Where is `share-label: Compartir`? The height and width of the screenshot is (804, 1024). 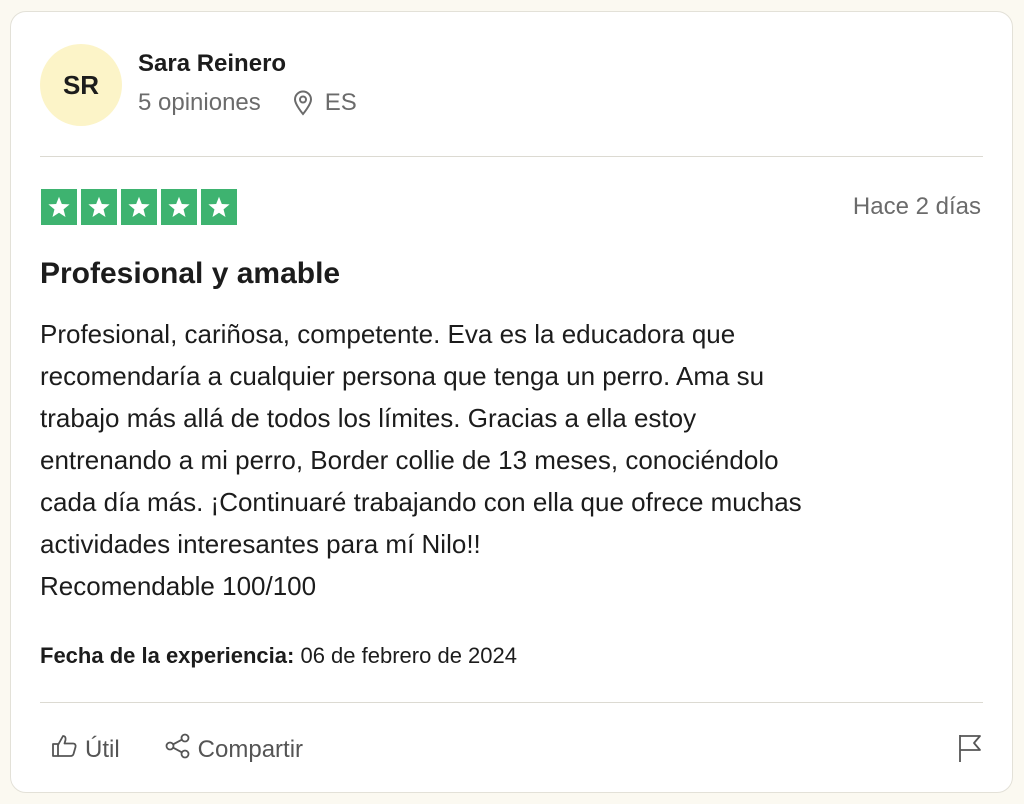
share-label: Compartir is located at coordinates (250, 749).